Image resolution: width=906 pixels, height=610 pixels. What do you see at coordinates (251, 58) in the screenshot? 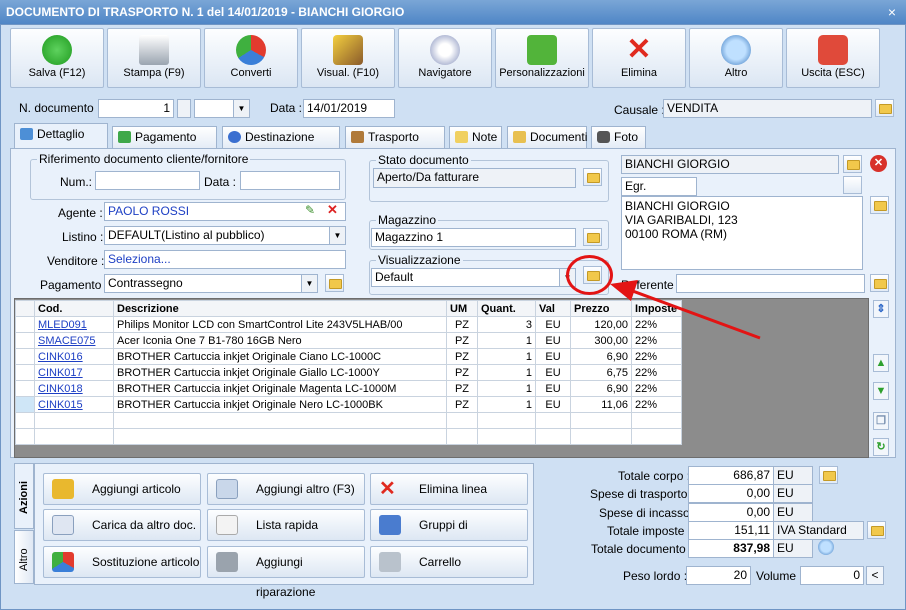
I see `convert-button: Converti` at bounding box center [251, 58].